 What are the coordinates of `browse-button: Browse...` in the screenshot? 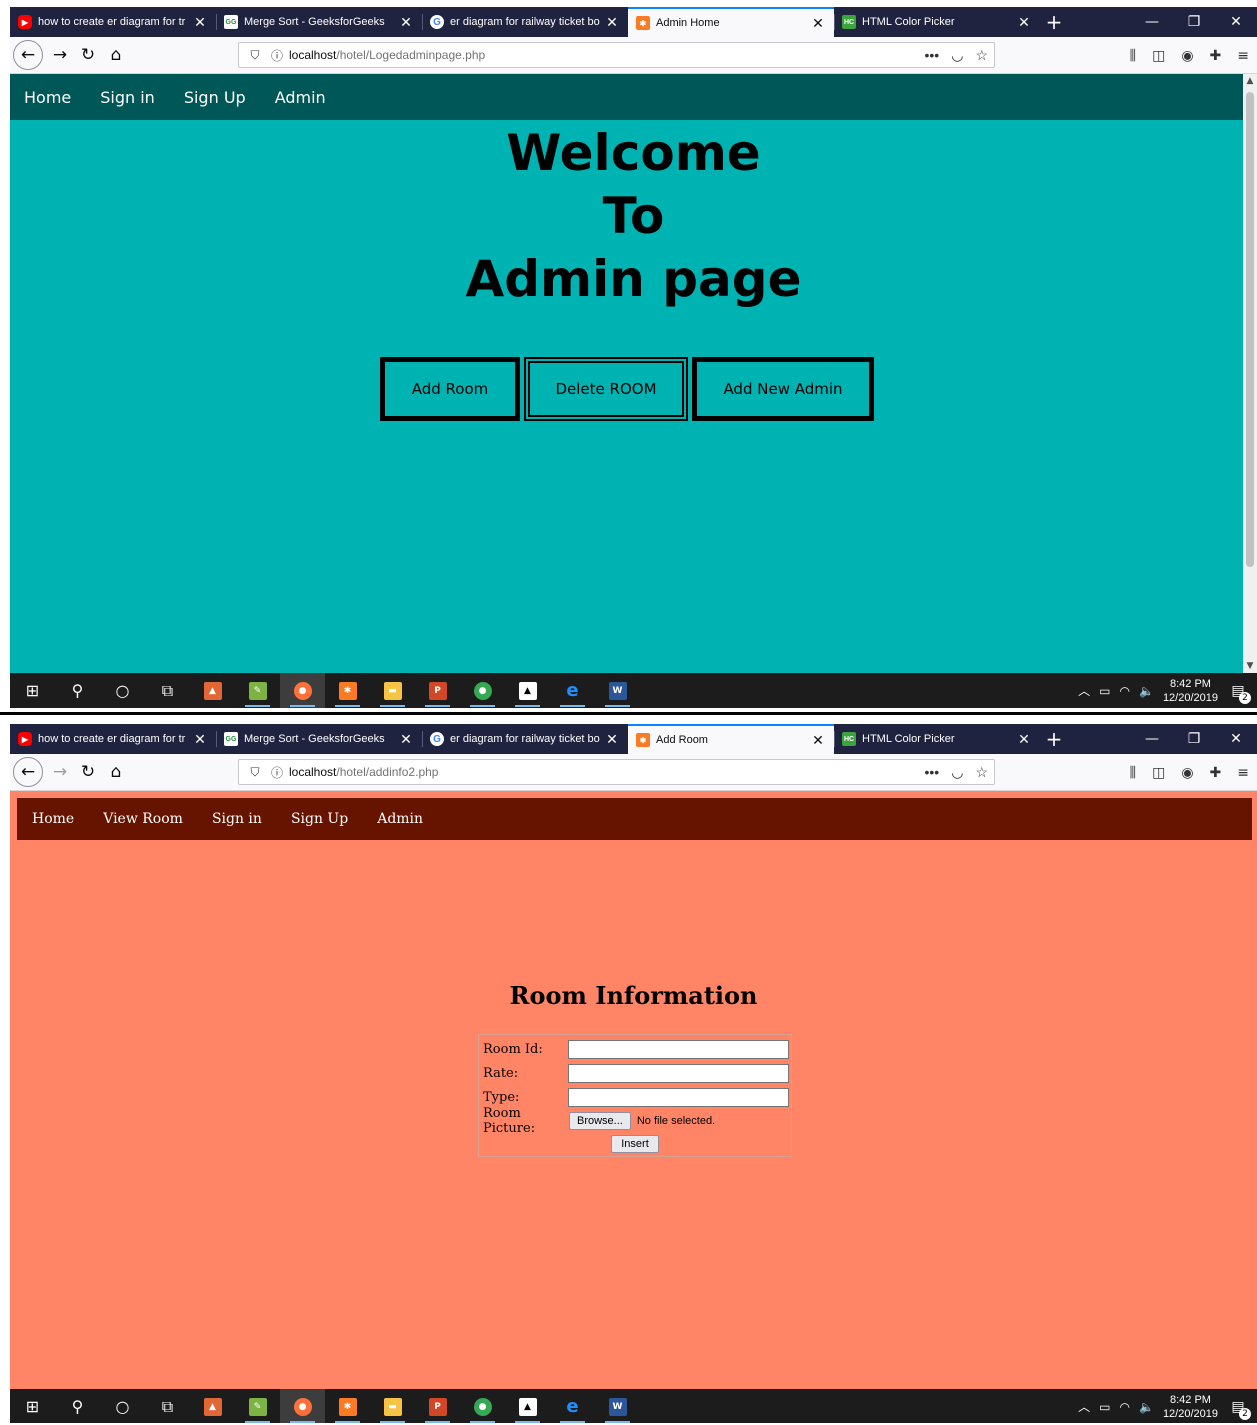 It's located at (600, 1121).